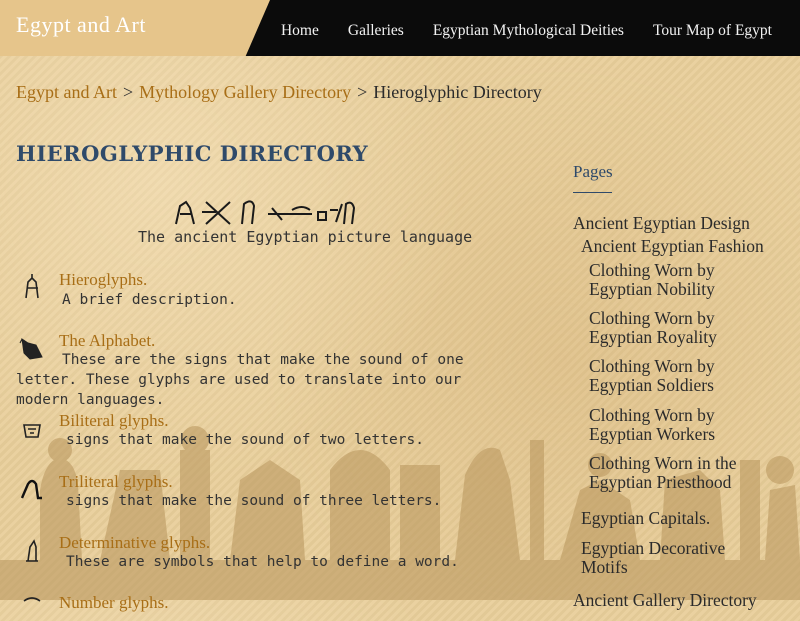 This screenshot has width=800, height=621. Describe the element at coordinates (32, 599) in the screenshot. I see `number-glyph-icon` at that location.